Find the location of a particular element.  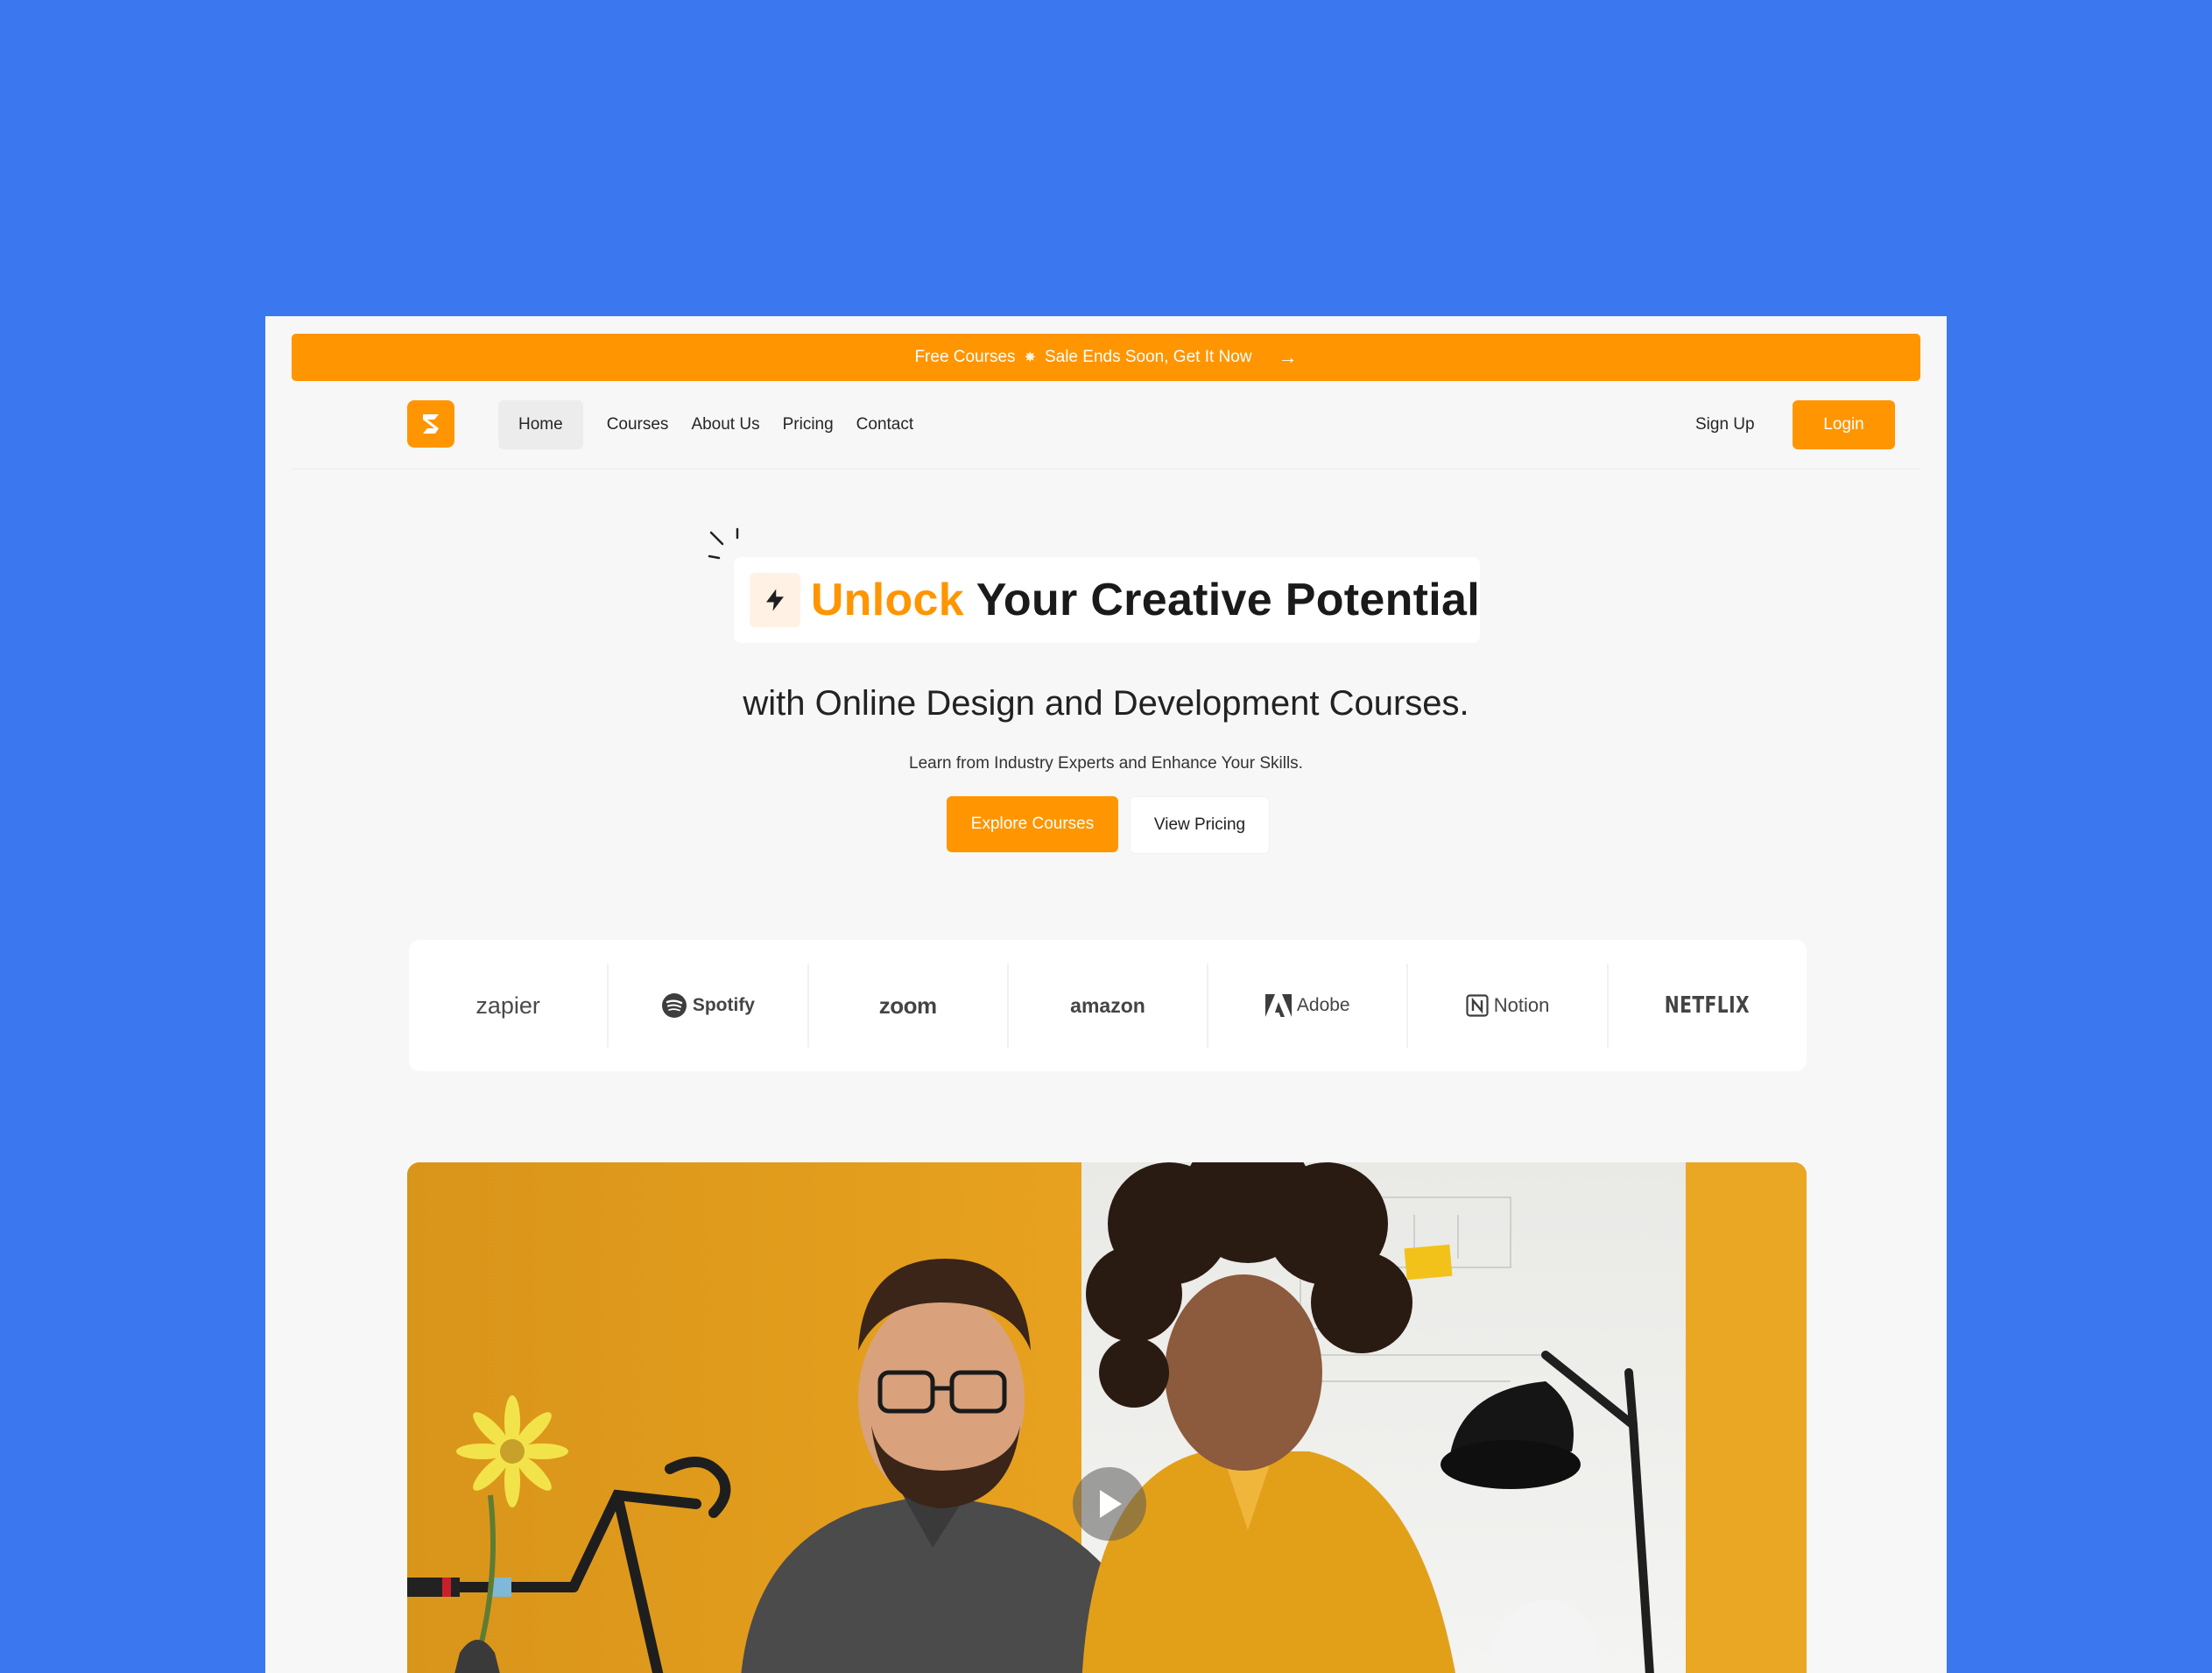

zapier-logo: zapier is located at coordinates (509, 1006).